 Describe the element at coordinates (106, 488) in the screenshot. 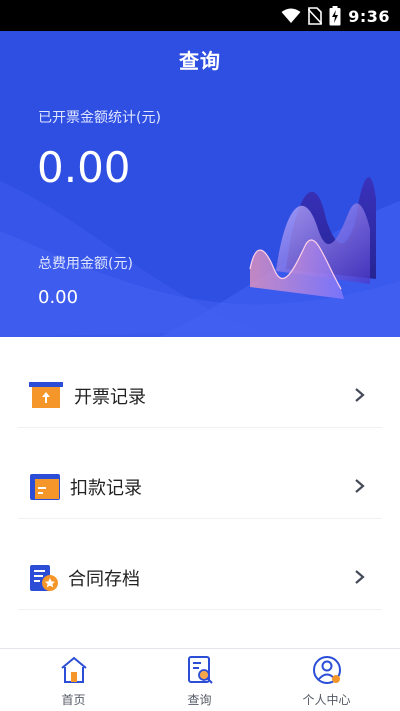

I see `menu-item-label: 扣款记录` at that location.